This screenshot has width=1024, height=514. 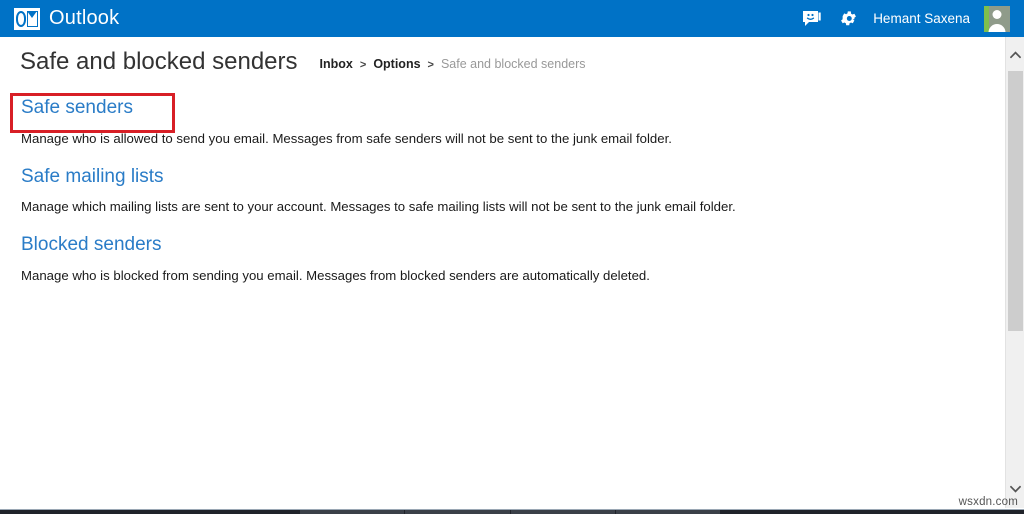 I want to click on user-name-label: Hemant Saxena, so click(x=921, y=18).